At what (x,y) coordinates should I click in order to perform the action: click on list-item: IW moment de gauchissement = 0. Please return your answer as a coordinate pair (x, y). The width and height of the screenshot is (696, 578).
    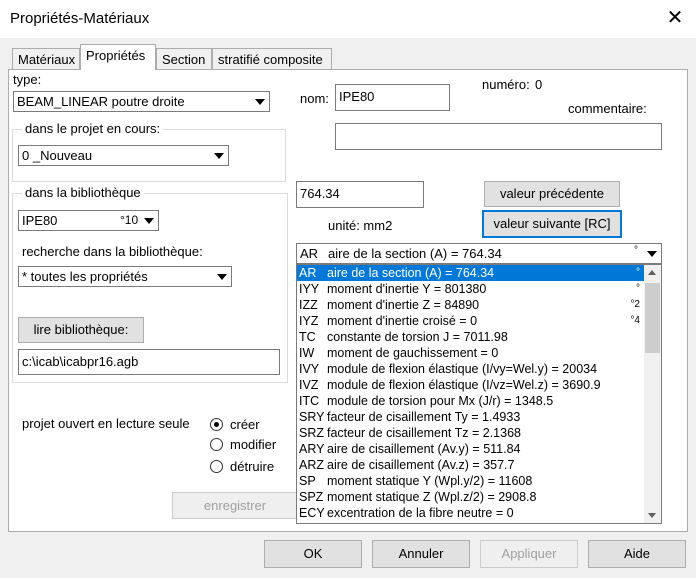
    Looking at the image, I should click on (470, 353).